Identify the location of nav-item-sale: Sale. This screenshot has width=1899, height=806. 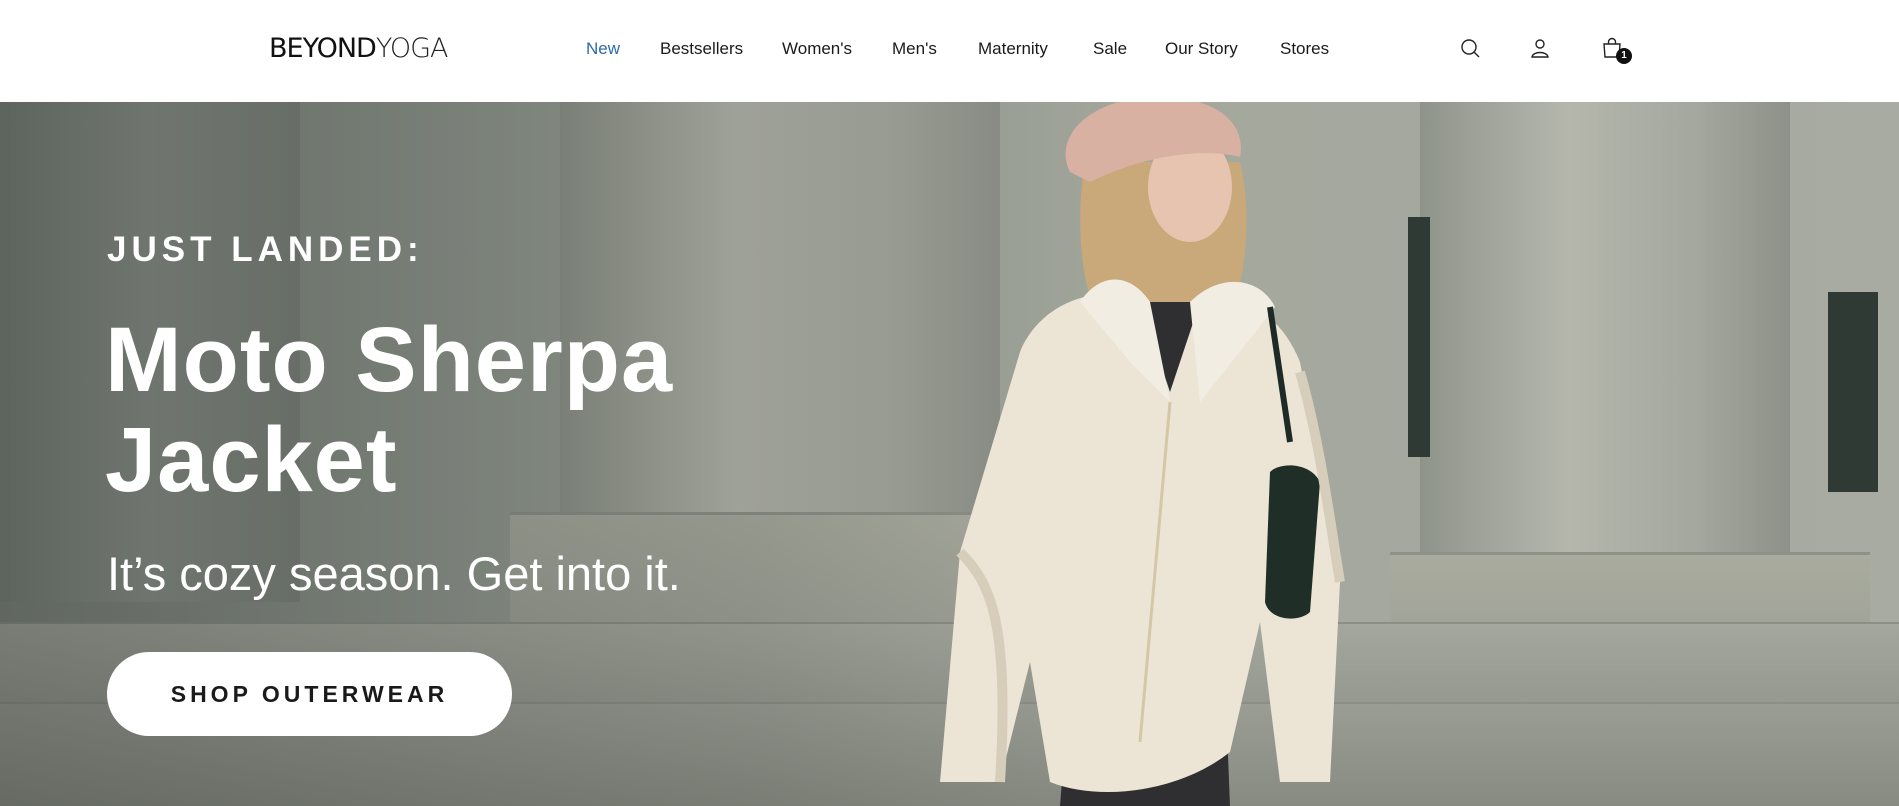
(1110, 49).